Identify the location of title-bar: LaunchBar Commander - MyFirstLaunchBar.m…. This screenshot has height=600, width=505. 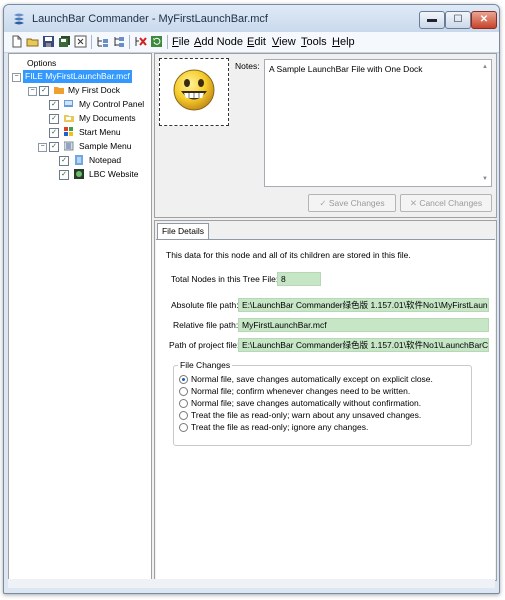
(251, 18).